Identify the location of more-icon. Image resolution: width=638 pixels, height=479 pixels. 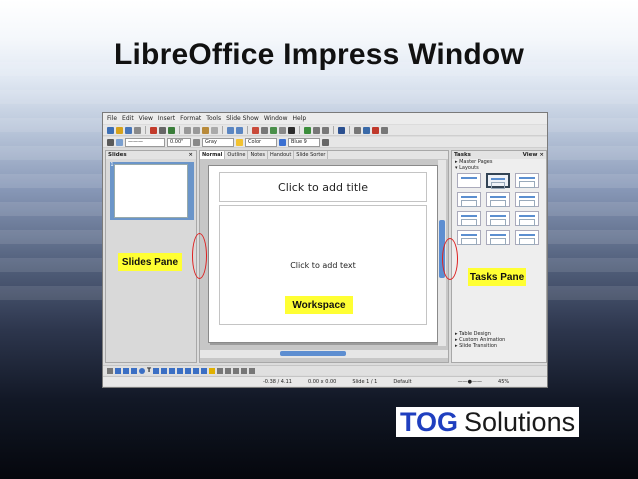
(384, 130).